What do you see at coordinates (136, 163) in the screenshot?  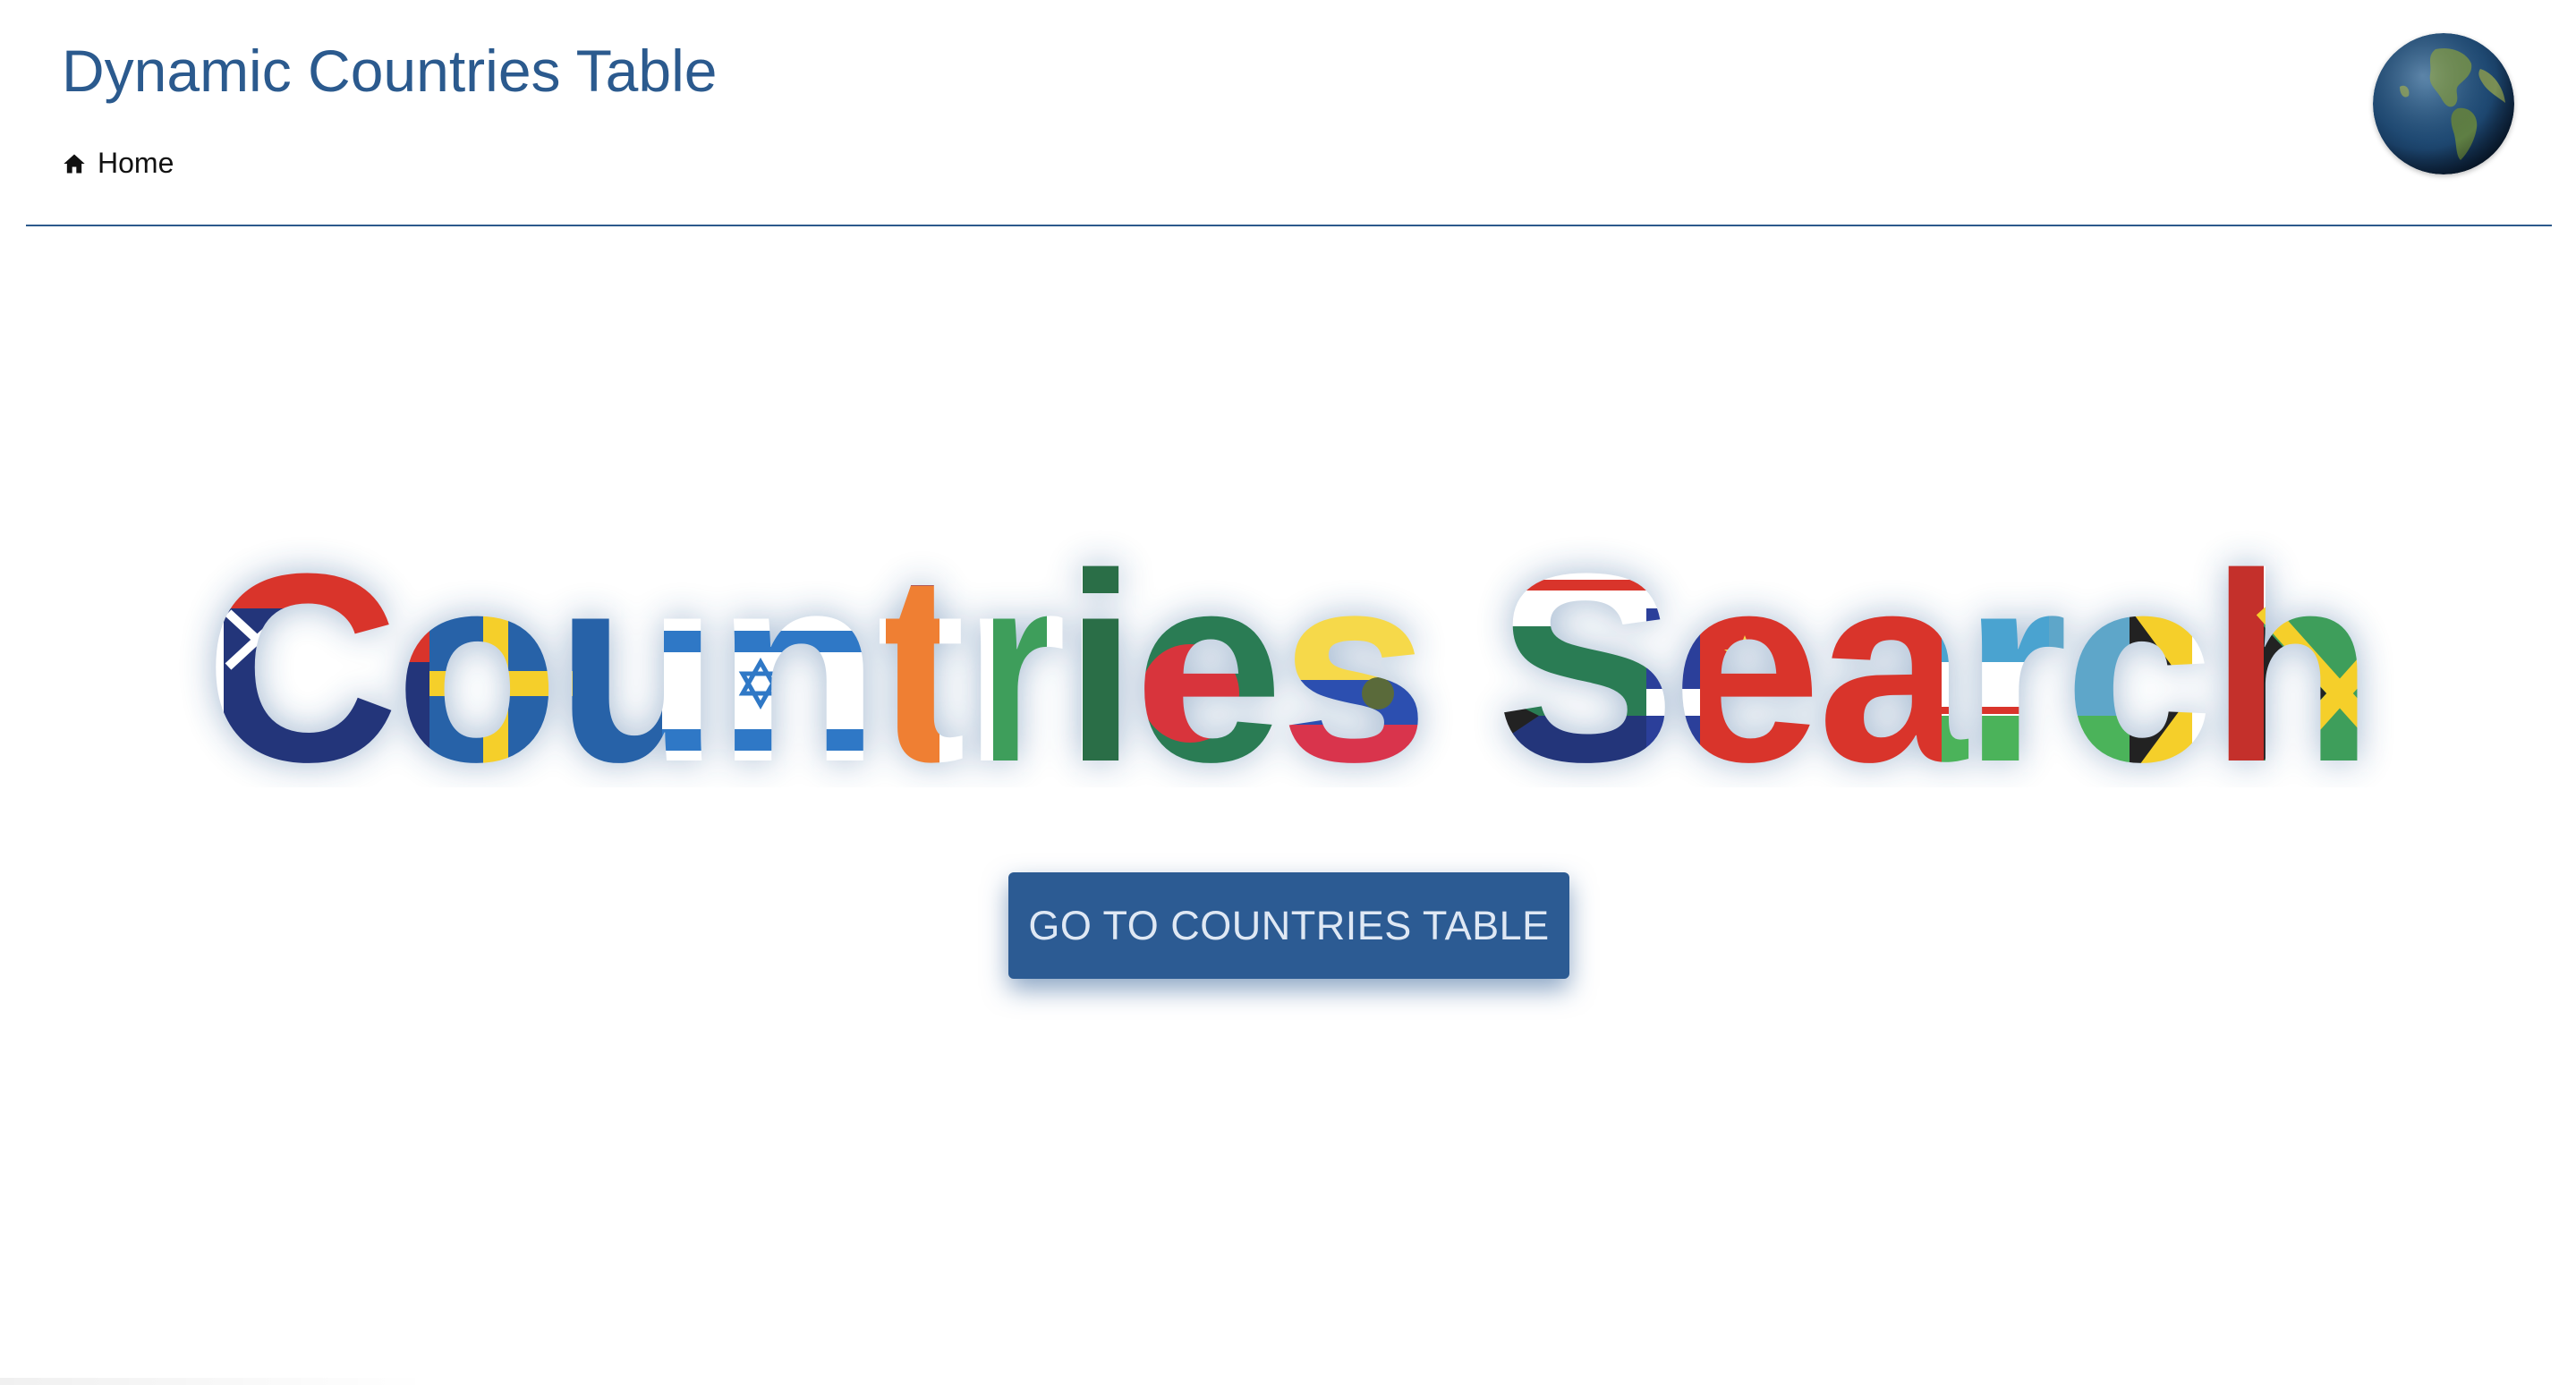 I see `nav-home-label: Home` at bounding box center [136, 163].